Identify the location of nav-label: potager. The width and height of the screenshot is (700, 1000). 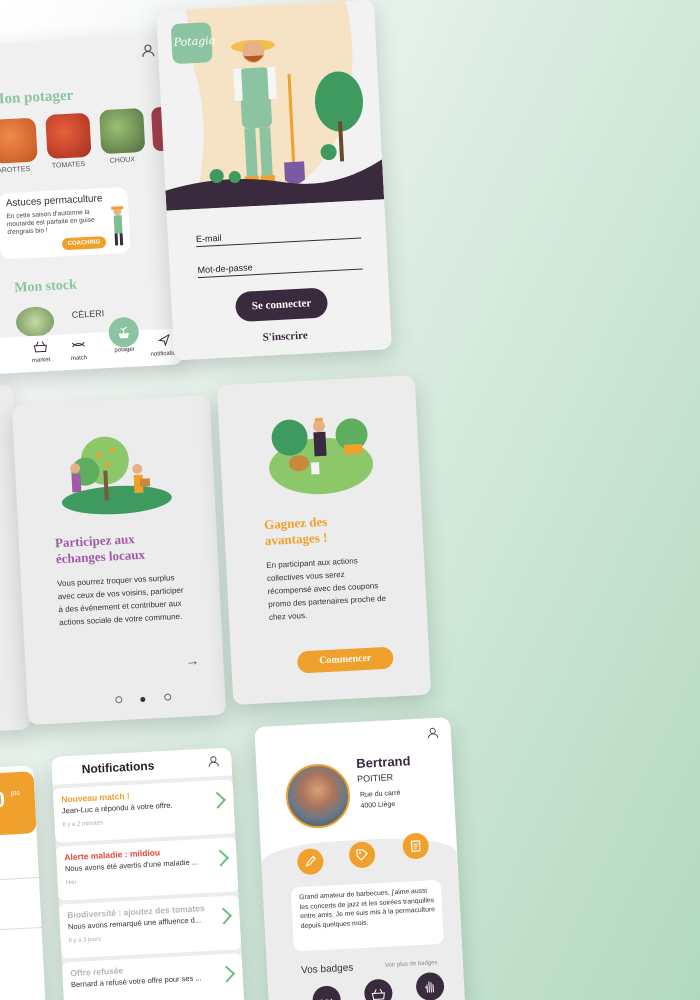
(124, 350).